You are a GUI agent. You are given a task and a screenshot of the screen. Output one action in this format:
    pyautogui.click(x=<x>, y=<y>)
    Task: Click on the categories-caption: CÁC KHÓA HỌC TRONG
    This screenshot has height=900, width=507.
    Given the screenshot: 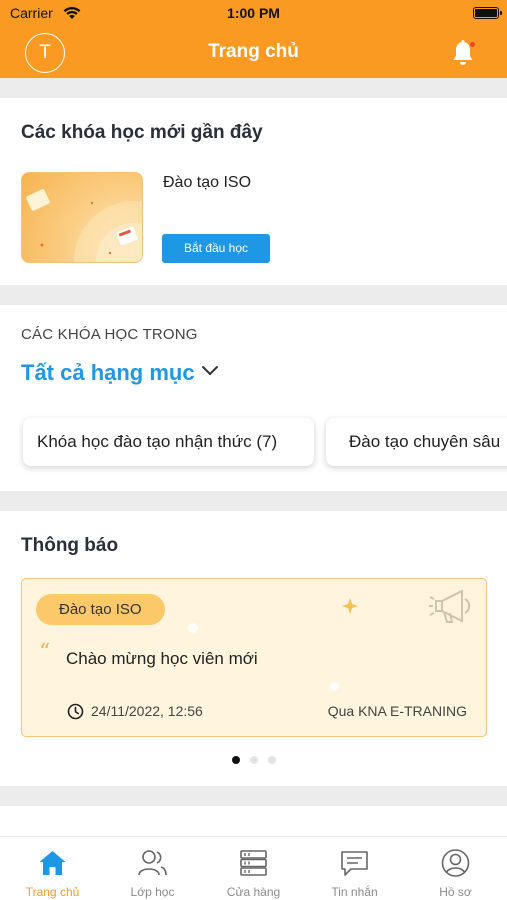 What is the action you would take?
    pyautogui.click(x=109, y=334)
    